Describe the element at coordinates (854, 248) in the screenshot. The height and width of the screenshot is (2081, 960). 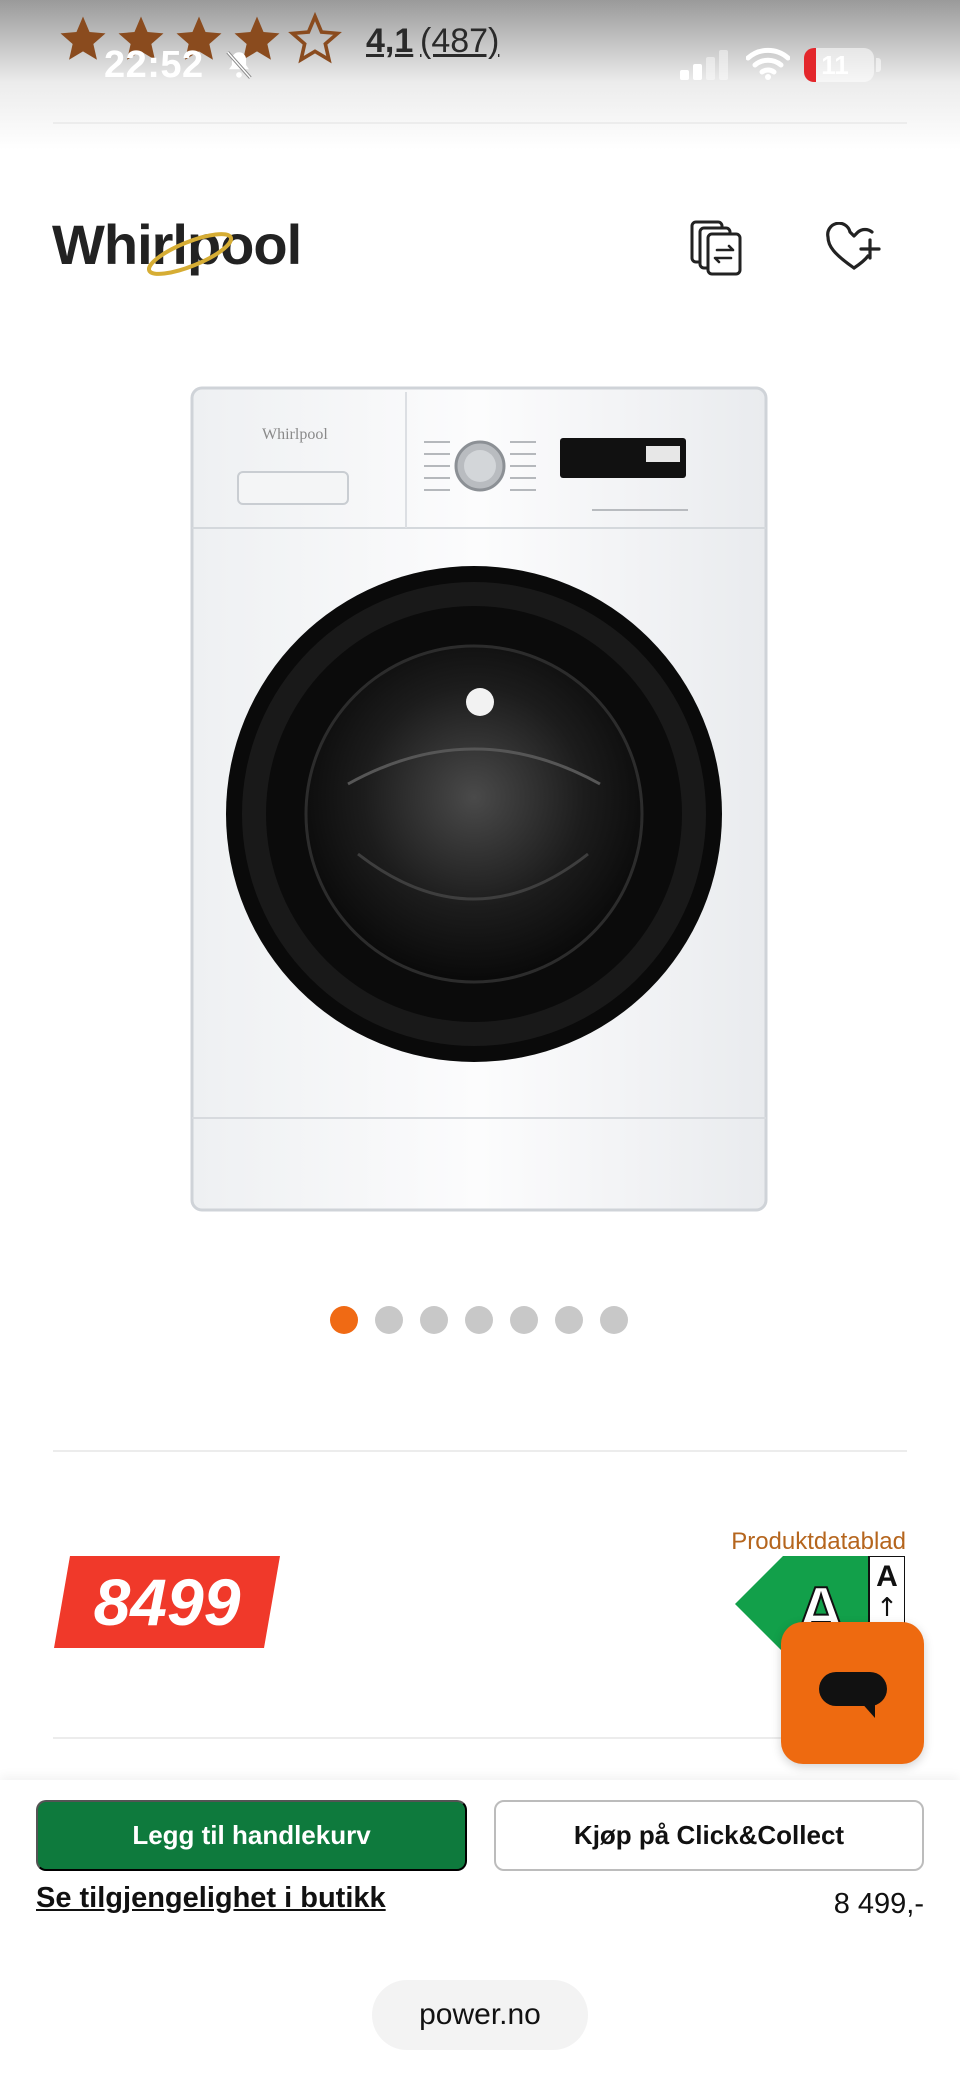
I see `heart-plus-icon` at that location.